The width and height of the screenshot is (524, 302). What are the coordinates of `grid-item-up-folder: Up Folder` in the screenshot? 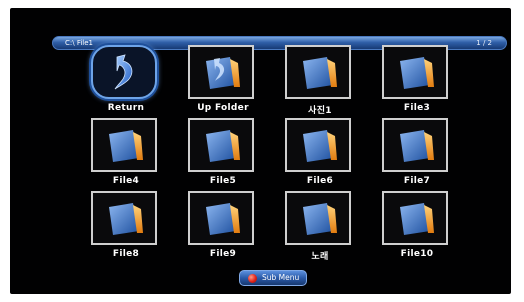 It's located at (223, 79).